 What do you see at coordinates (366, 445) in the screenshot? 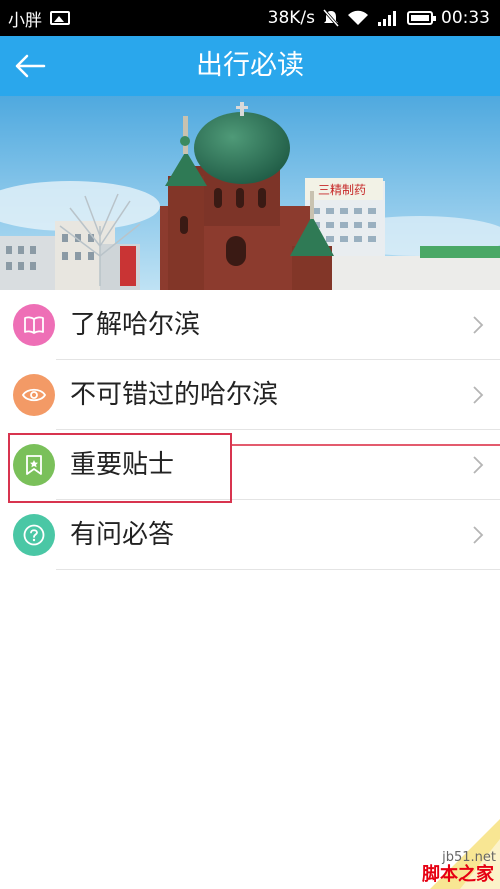
I see `annotation-line` at bounding box center [366, 445].